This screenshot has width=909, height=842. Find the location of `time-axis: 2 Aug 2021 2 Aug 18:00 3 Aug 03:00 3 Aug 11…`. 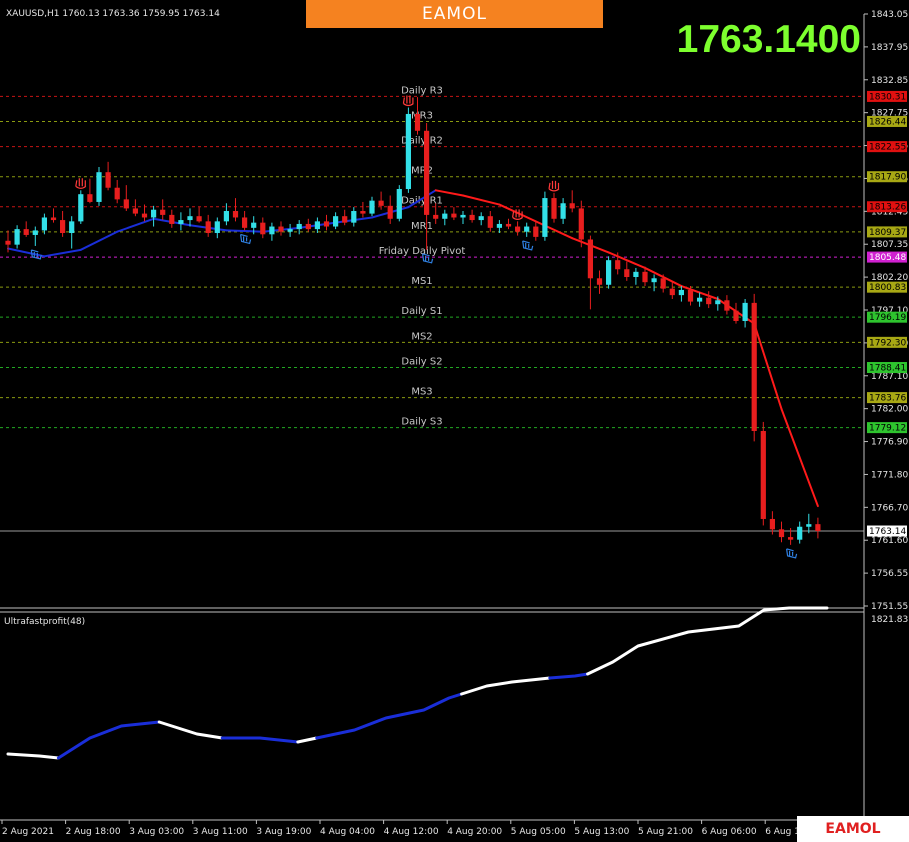

time-axis: 2 Aug 2021 2 Aug 18:00 3 Aug 03:00 3 Aug 11… is located at coordinates (410, 828).